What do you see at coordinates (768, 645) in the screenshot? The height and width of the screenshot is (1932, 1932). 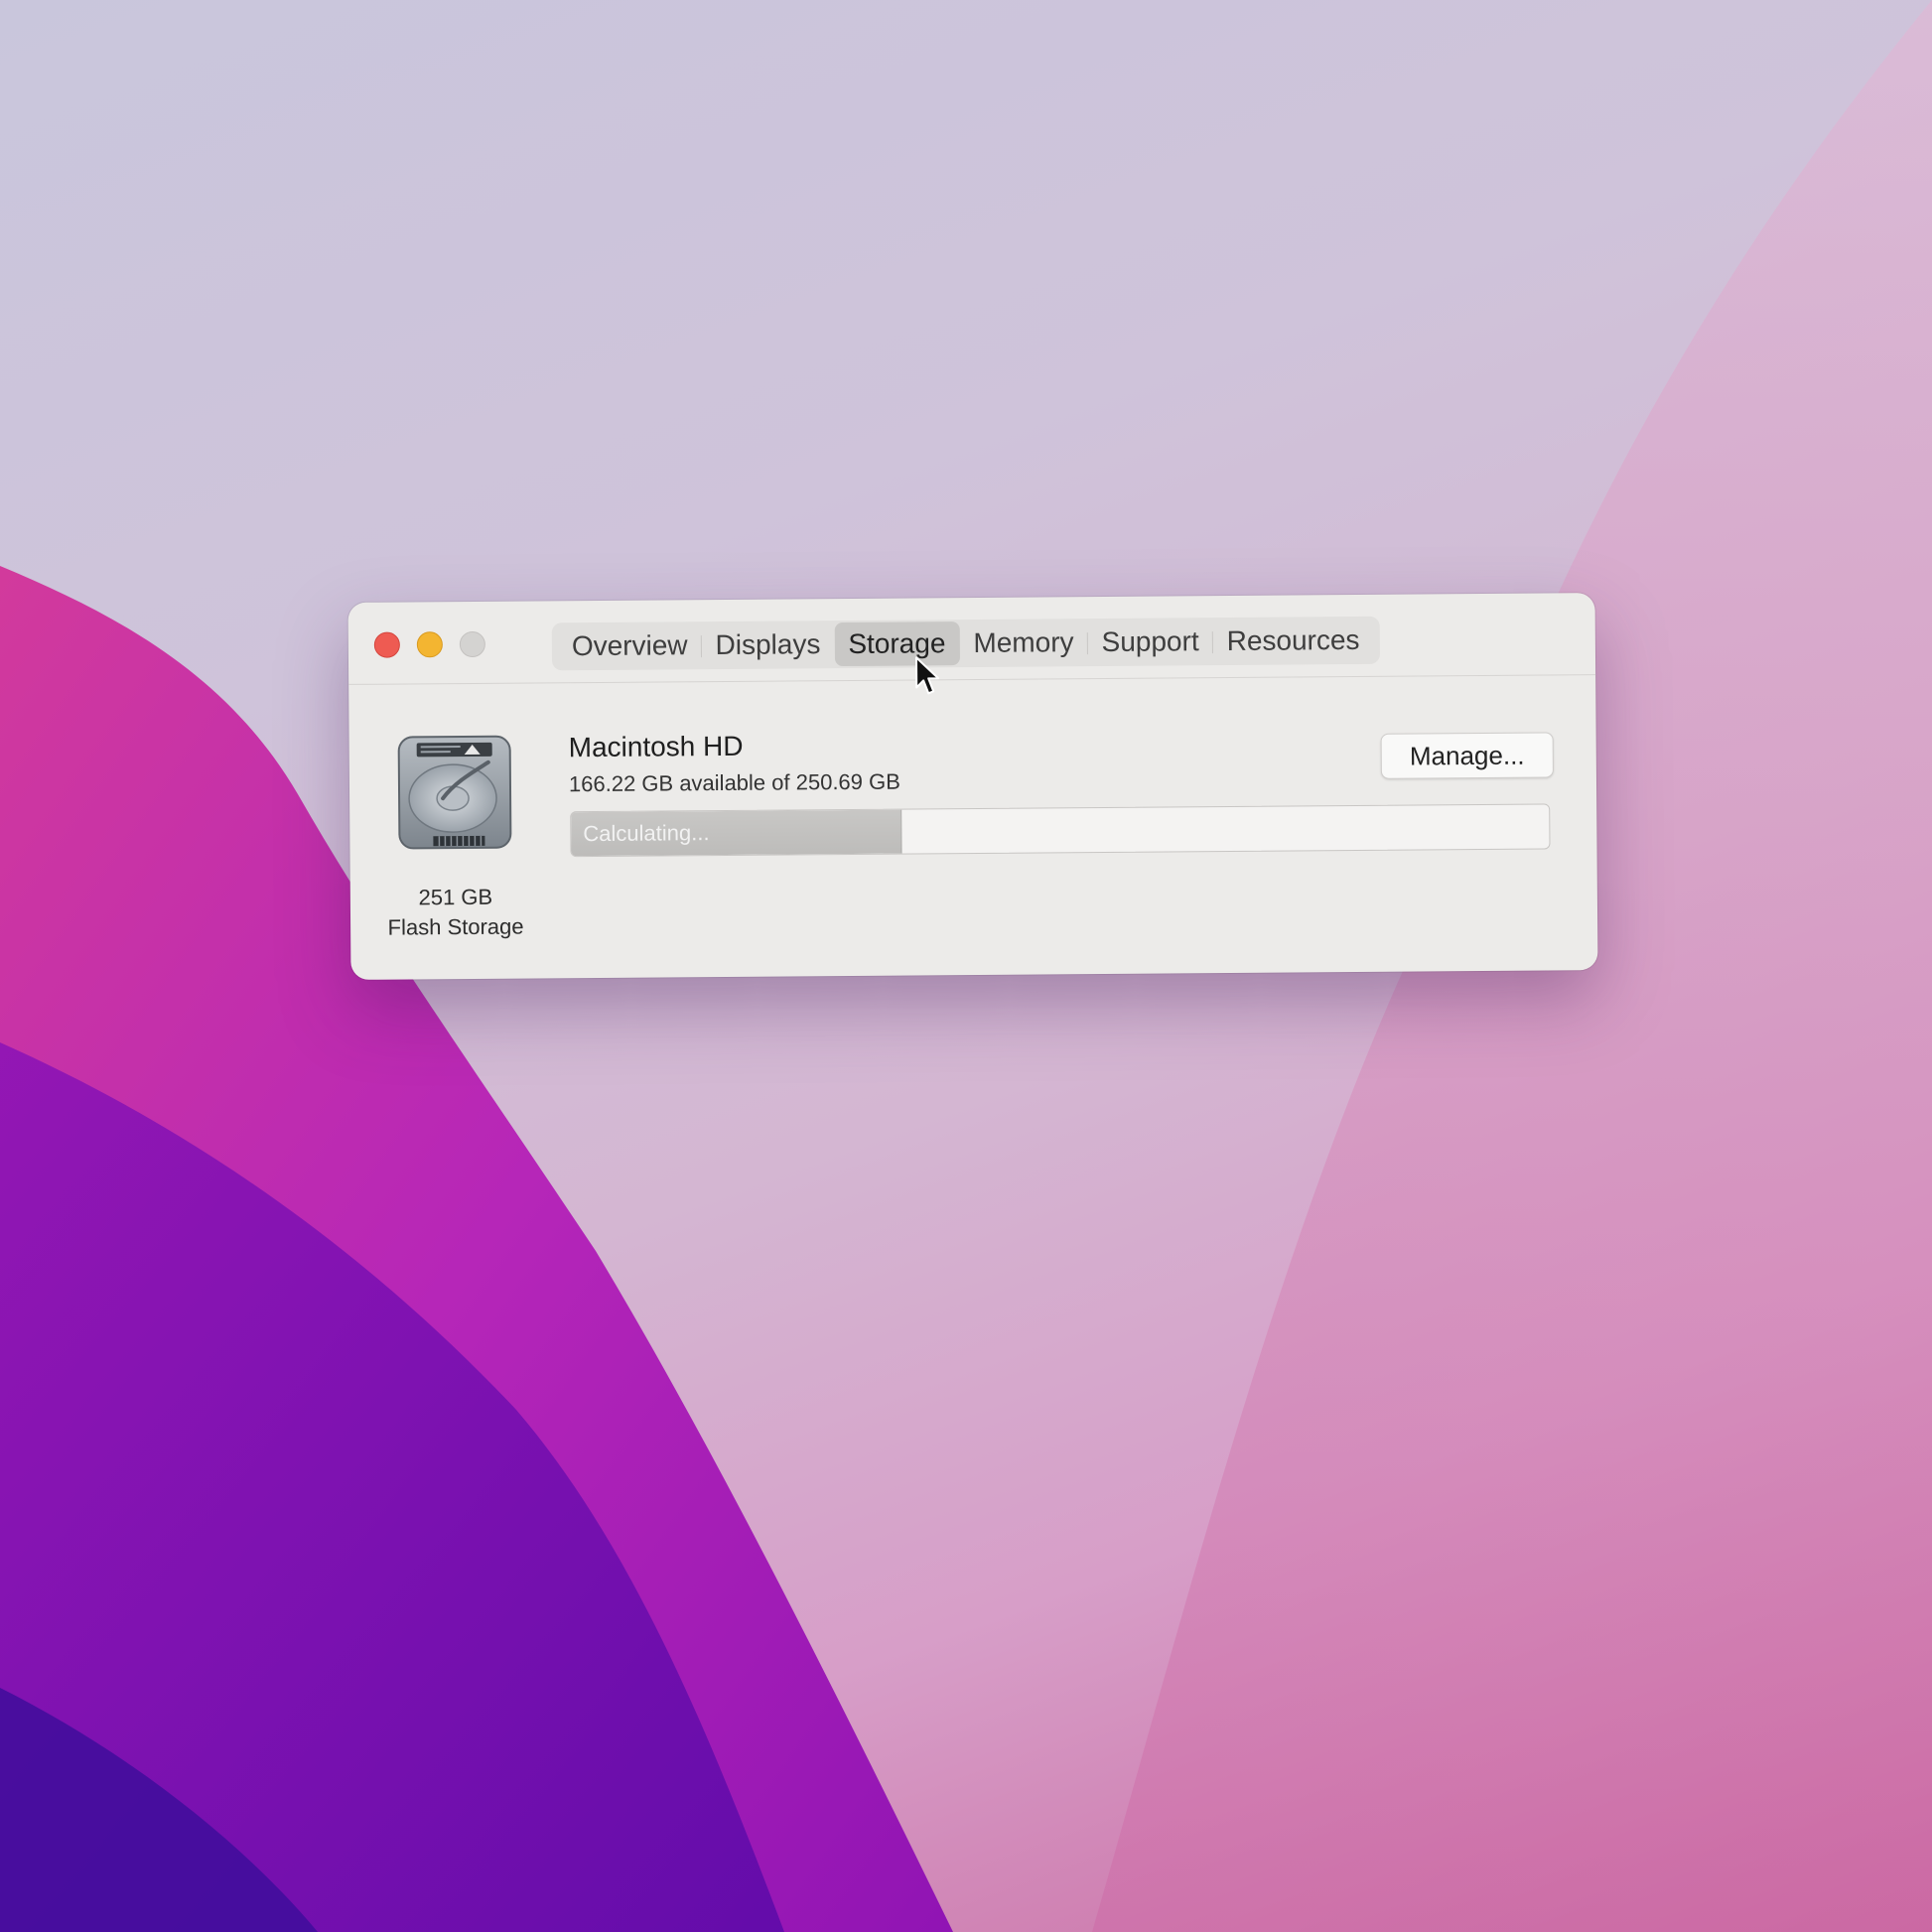 I see `tab-displays: Displays` at bounding box center [768, 645].